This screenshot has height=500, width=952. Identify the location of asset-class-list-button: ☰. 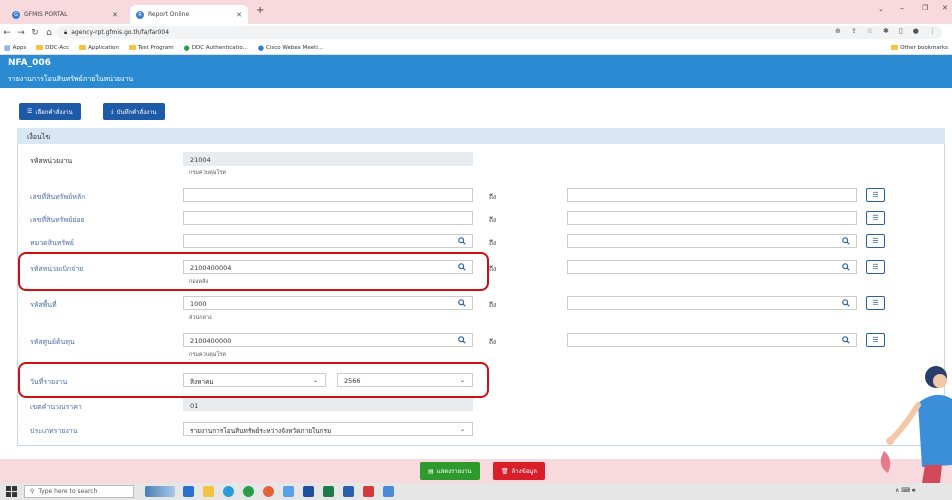
(875, 241).